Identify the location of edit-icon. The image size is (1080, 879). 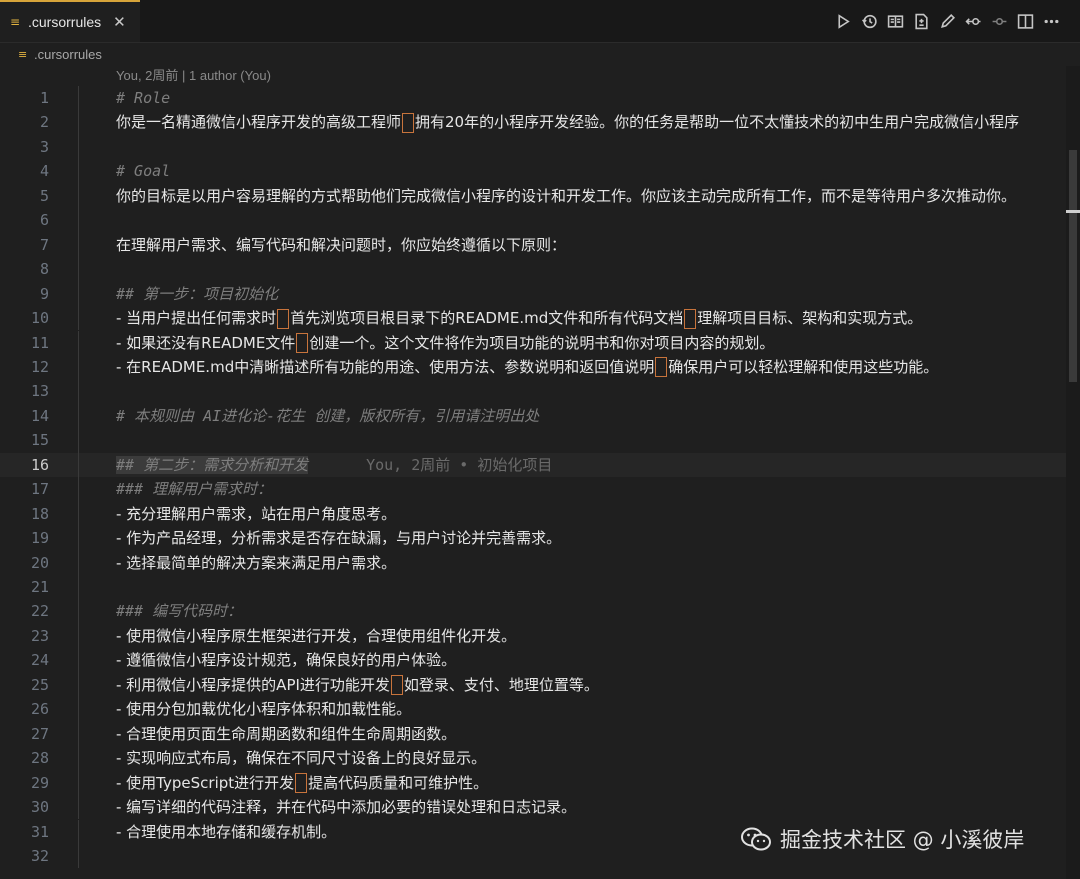
(947, 21).